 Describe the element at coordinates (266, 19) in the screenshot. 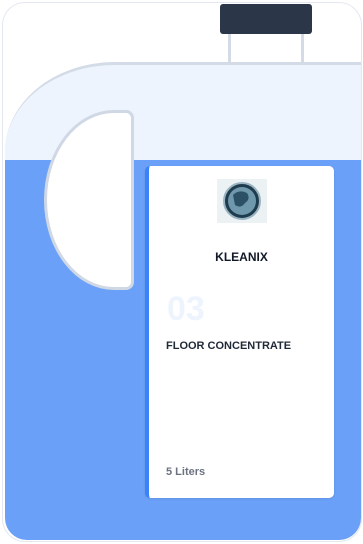

I see `jug-cap` at that location.